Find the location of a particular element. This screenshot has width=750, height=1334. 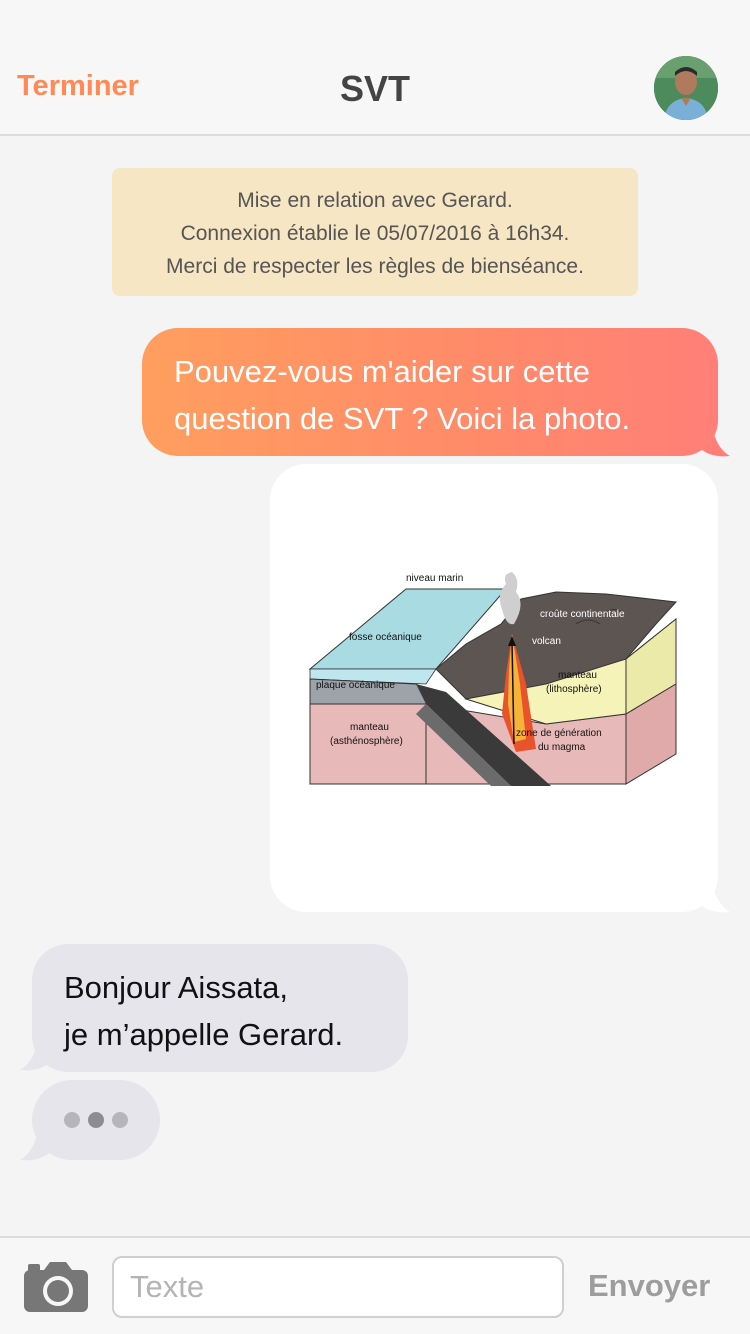

camera-icon is located at coordinates (56, 1287).